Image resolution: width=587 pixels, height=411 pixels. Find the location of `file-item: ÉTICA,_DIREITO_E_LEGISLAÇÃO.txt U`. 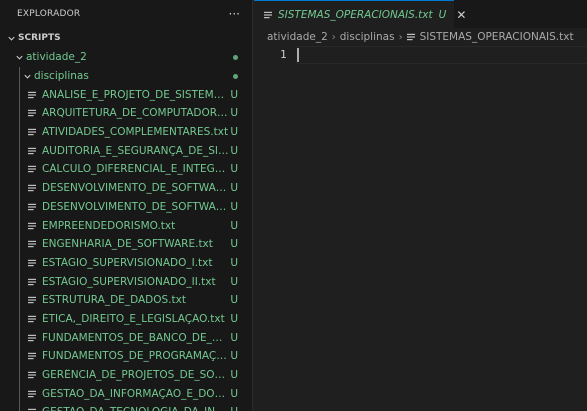

file-item: ÉTICA,_DIREITO_E_LEGISLAÇÃO.txt U is located at coordinates (126, 319).